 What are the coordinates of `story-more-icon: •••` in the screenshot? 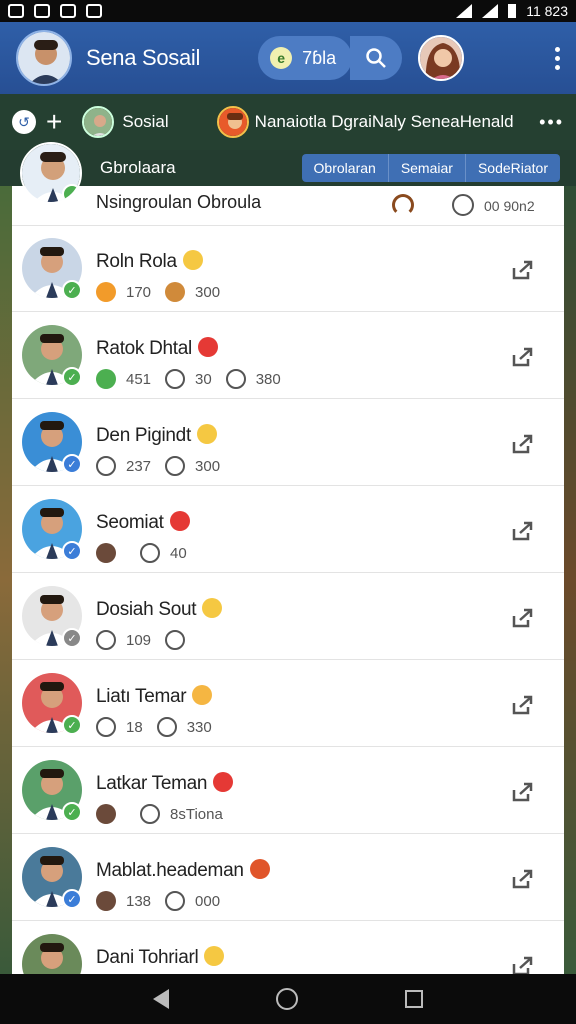 It's located at (551, 122).